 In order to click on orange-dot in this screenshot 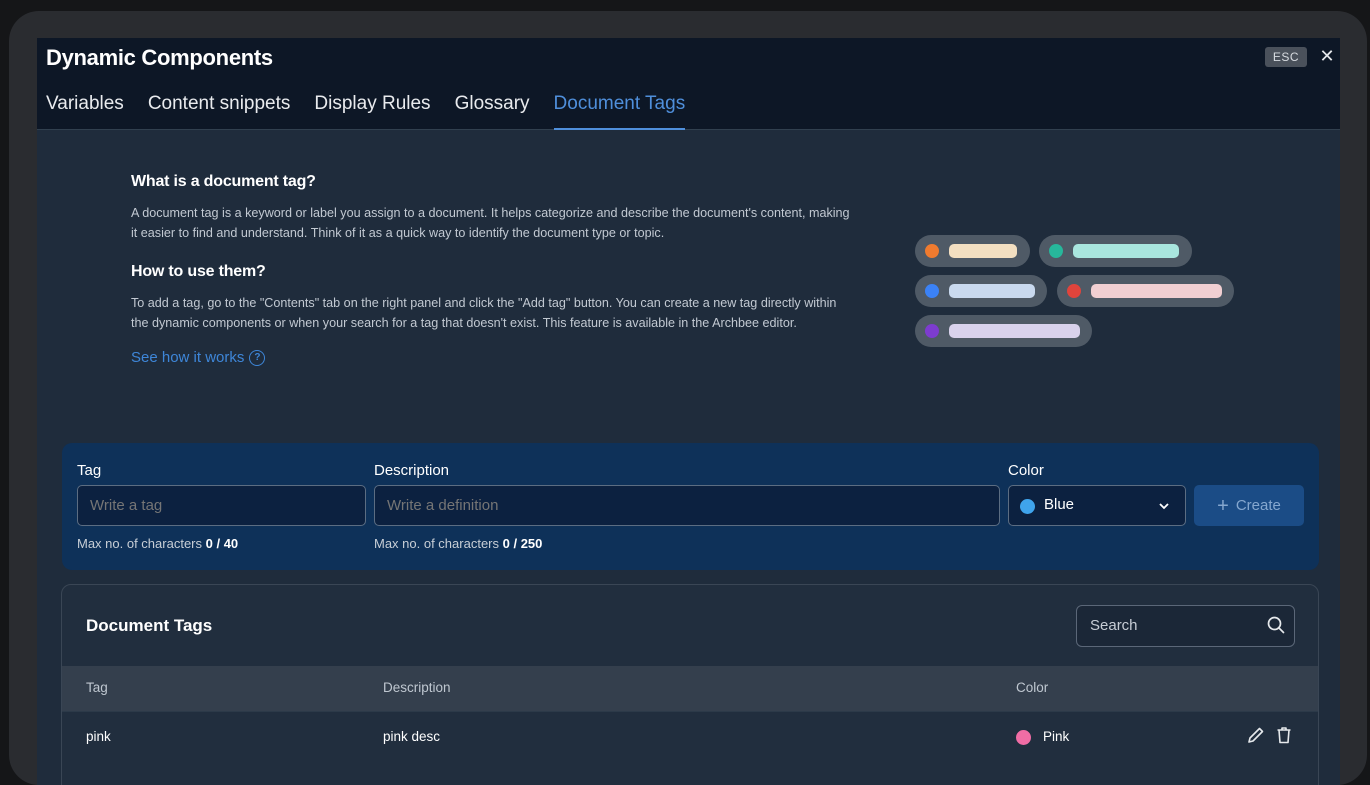, I will do `click(932, 251)`.